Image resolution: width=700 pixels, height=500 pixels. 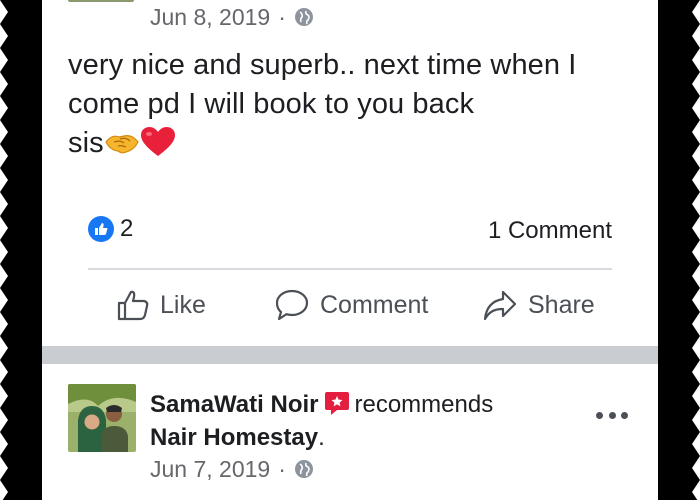 I want to click on post1-date: Jun 8, 2019, so click(x=210, y=17).